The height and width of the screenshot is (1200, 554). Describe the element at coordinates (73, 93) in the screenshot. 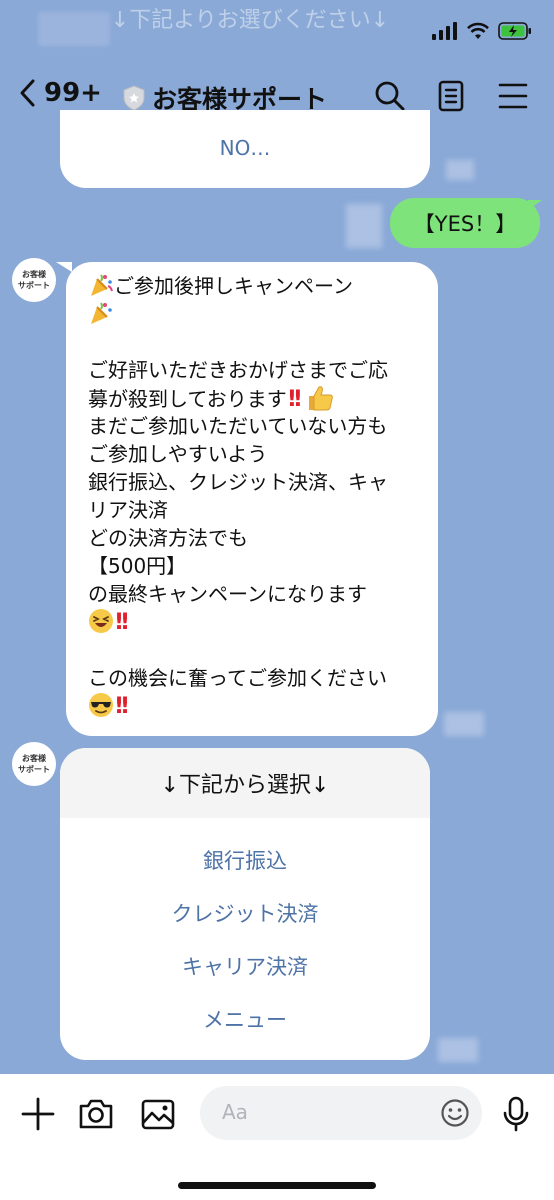

I see `unread-count: 99+` at that location.